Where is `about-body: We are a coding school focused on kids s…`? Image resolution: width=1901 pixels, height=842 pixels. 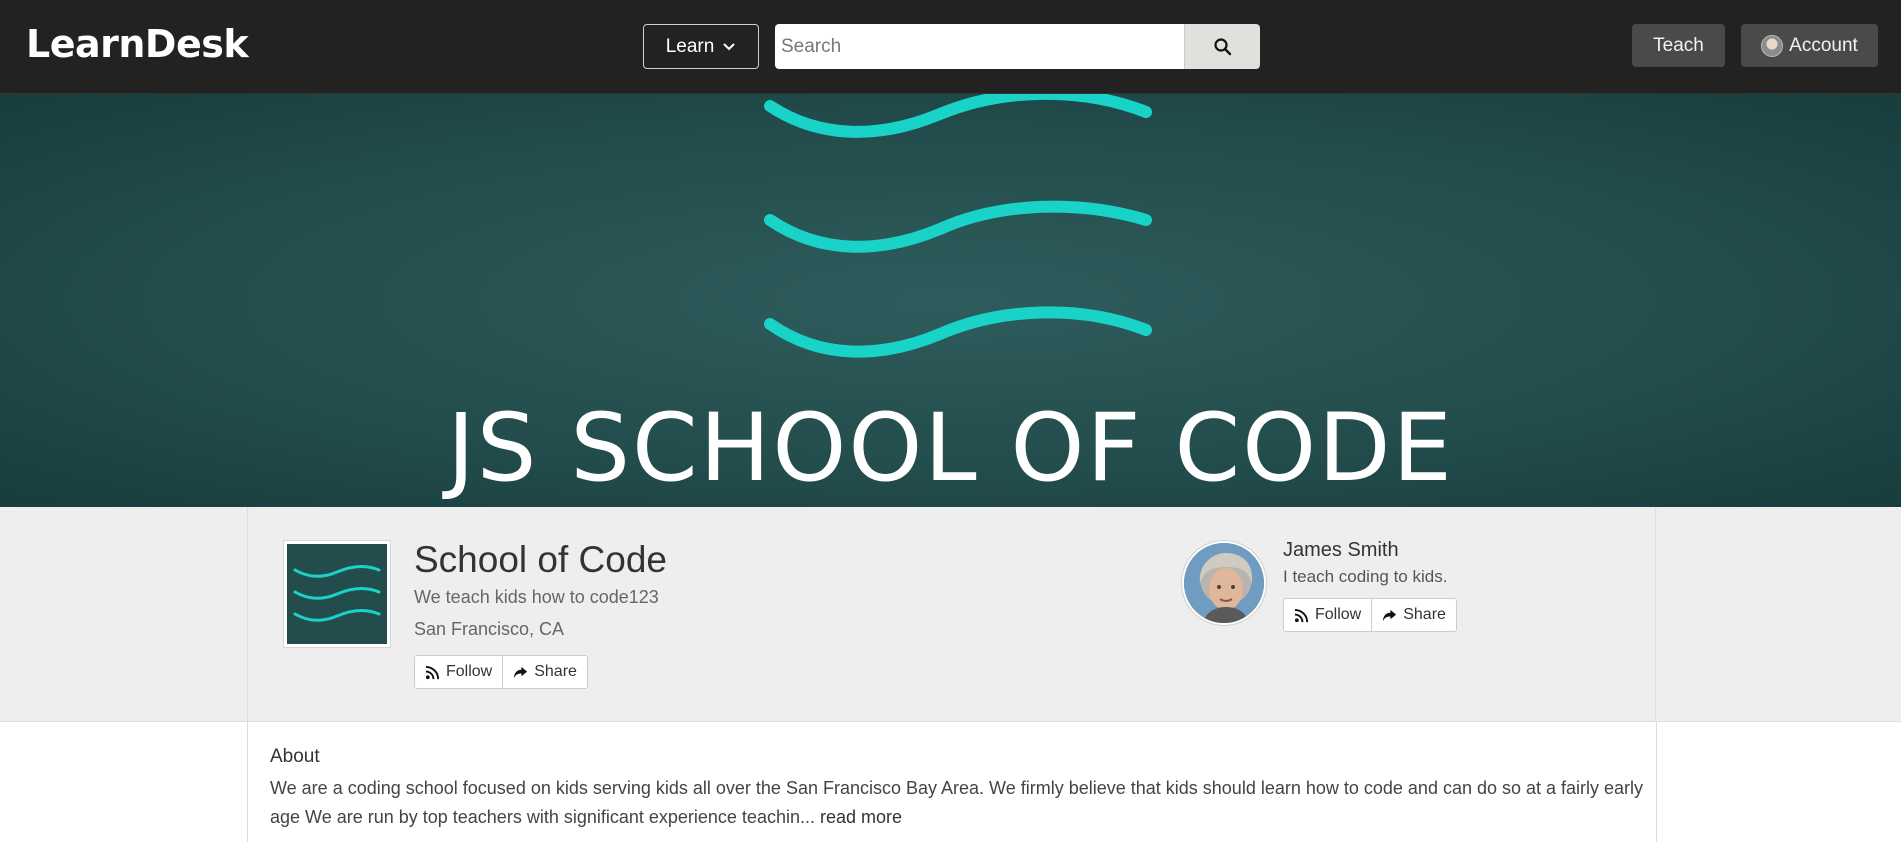
about-body: We are a coding school focused on kids s… is located at coordinates (957, 802).